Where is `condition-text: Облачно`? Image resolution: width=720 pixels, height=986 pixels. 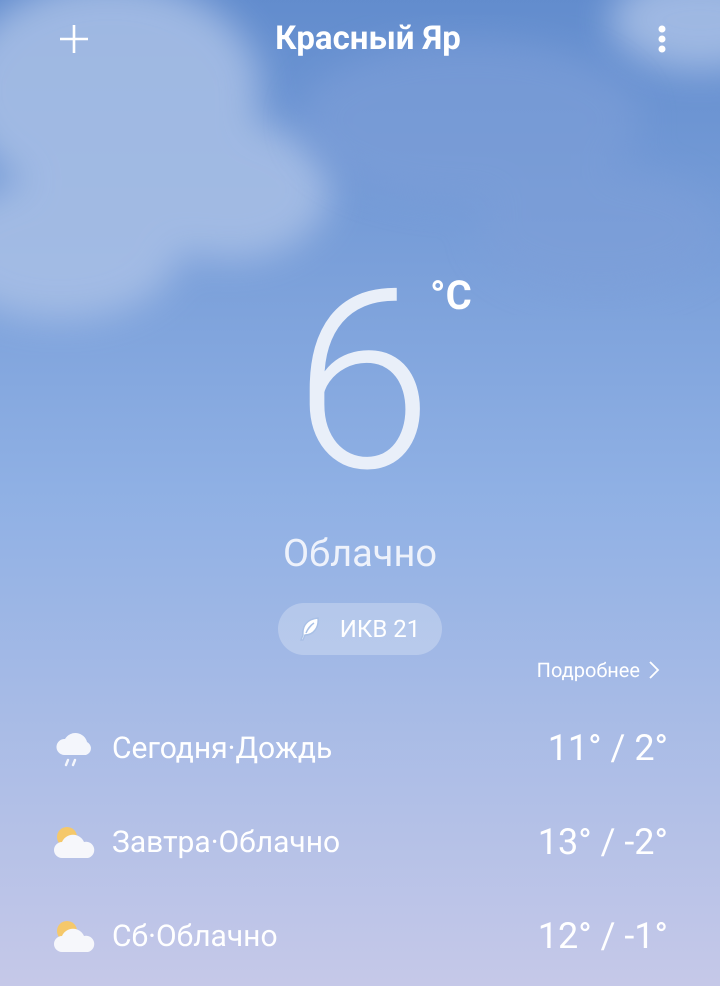
condition-text: Облачно is located at coordinates (360, 554).